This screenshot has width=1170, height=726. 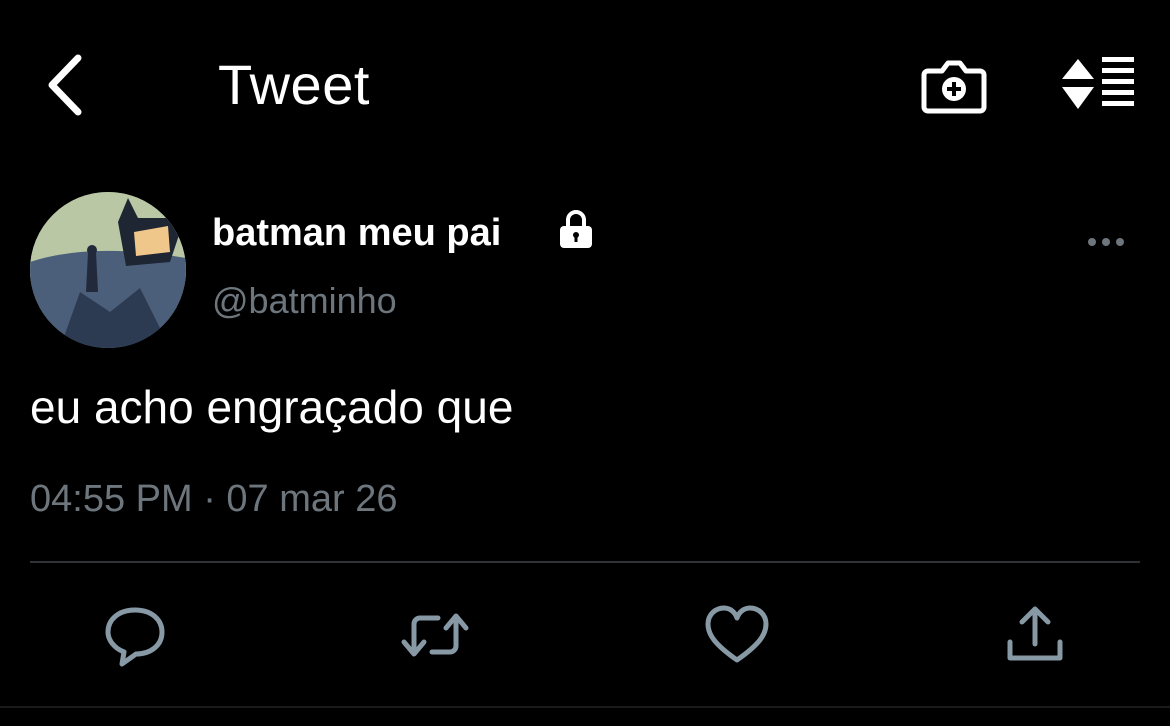 I want to click on camera-add-icon, so click(x=954, y=87).